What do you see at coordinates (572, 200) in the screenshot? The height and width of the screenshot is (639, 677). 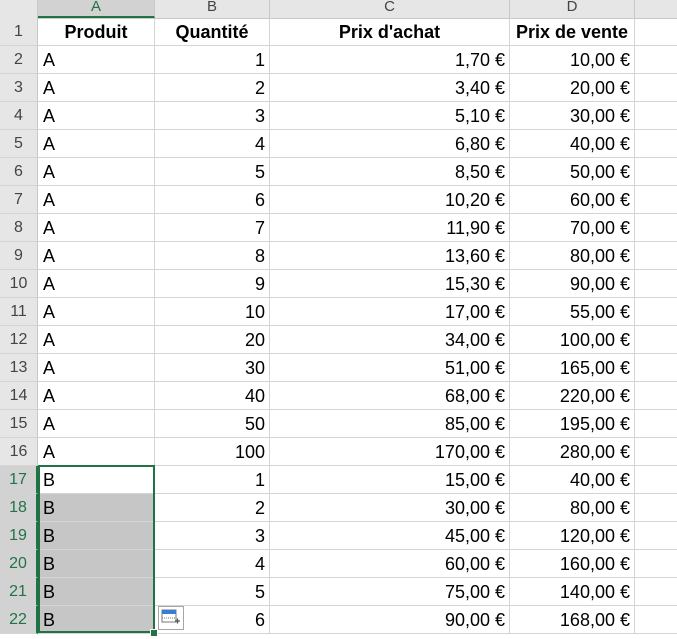 I see `cell-prix-vente: 60,00 €` at bounding box center [572, 200].